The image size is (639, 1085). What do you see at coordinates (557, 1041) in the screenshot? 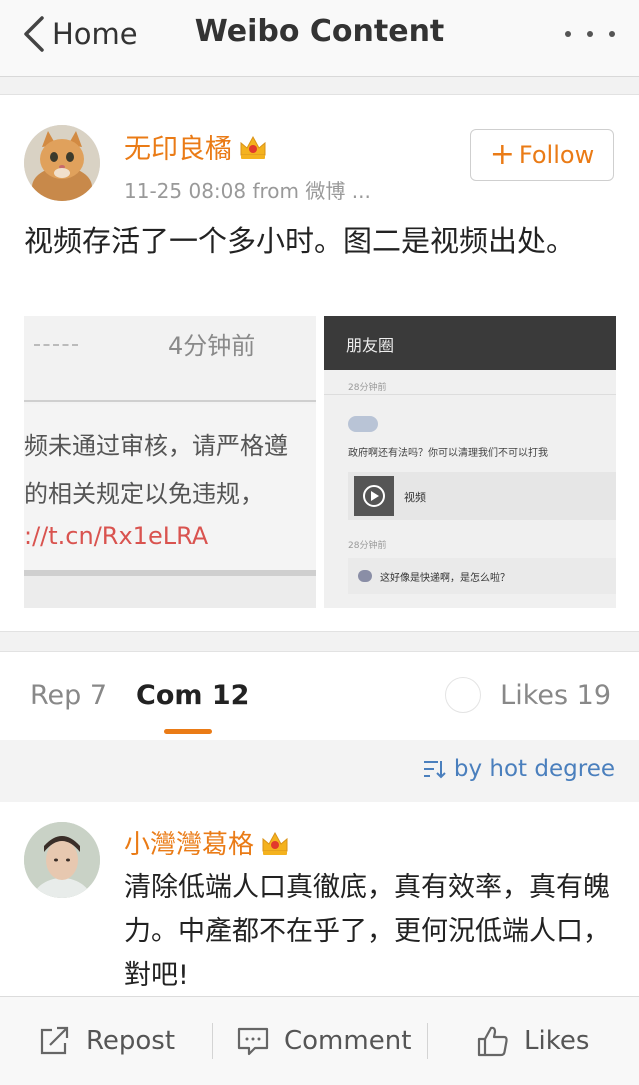
I see `likes-label: Likes` at bounding box center [557, 1041].